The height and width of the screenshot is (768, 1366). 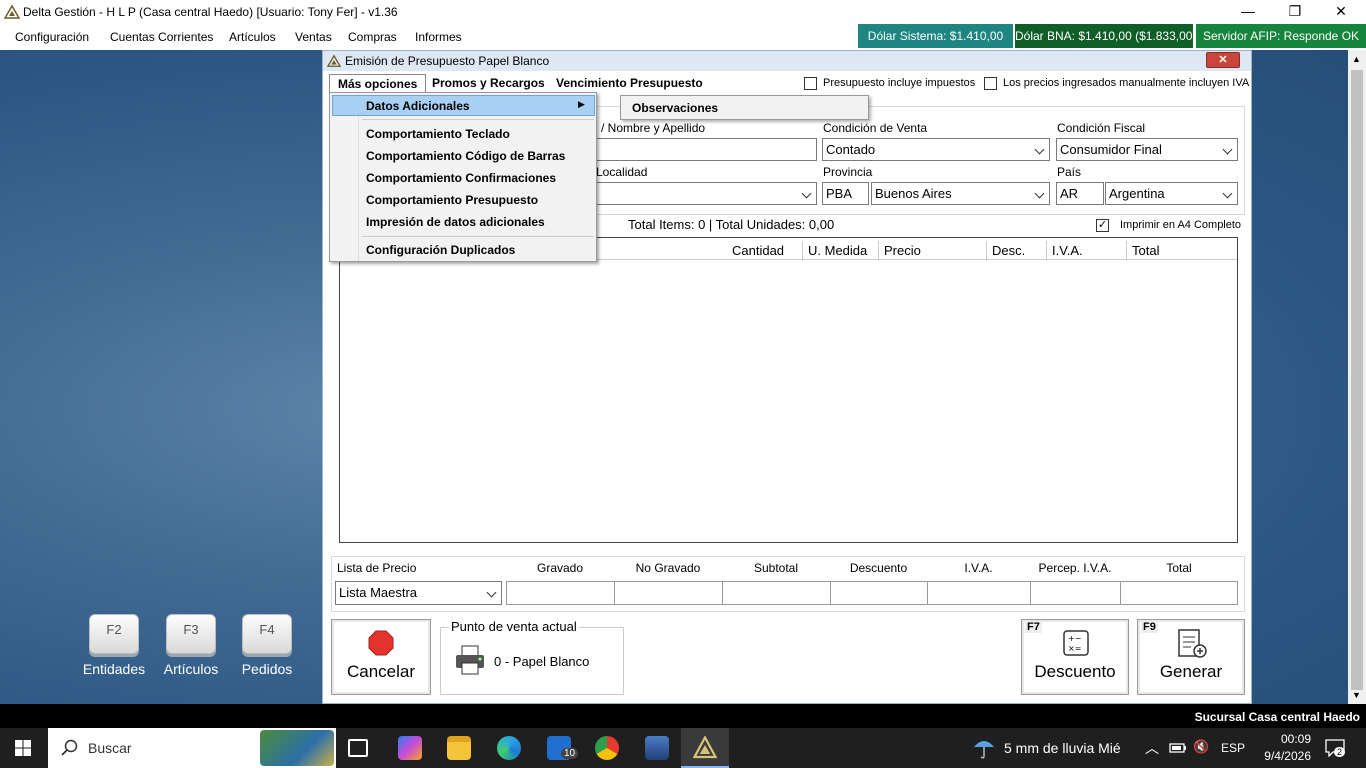 I want to click on menu-compras: Compras, so click(x=372, y=37).